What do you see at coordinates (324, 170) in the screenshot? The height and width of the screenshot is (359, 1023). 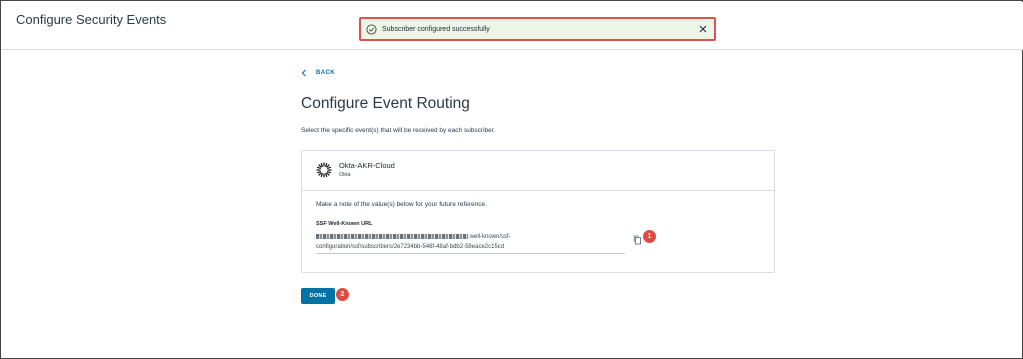 I see `okta-logo-icon` at bounding box center [324, 170].